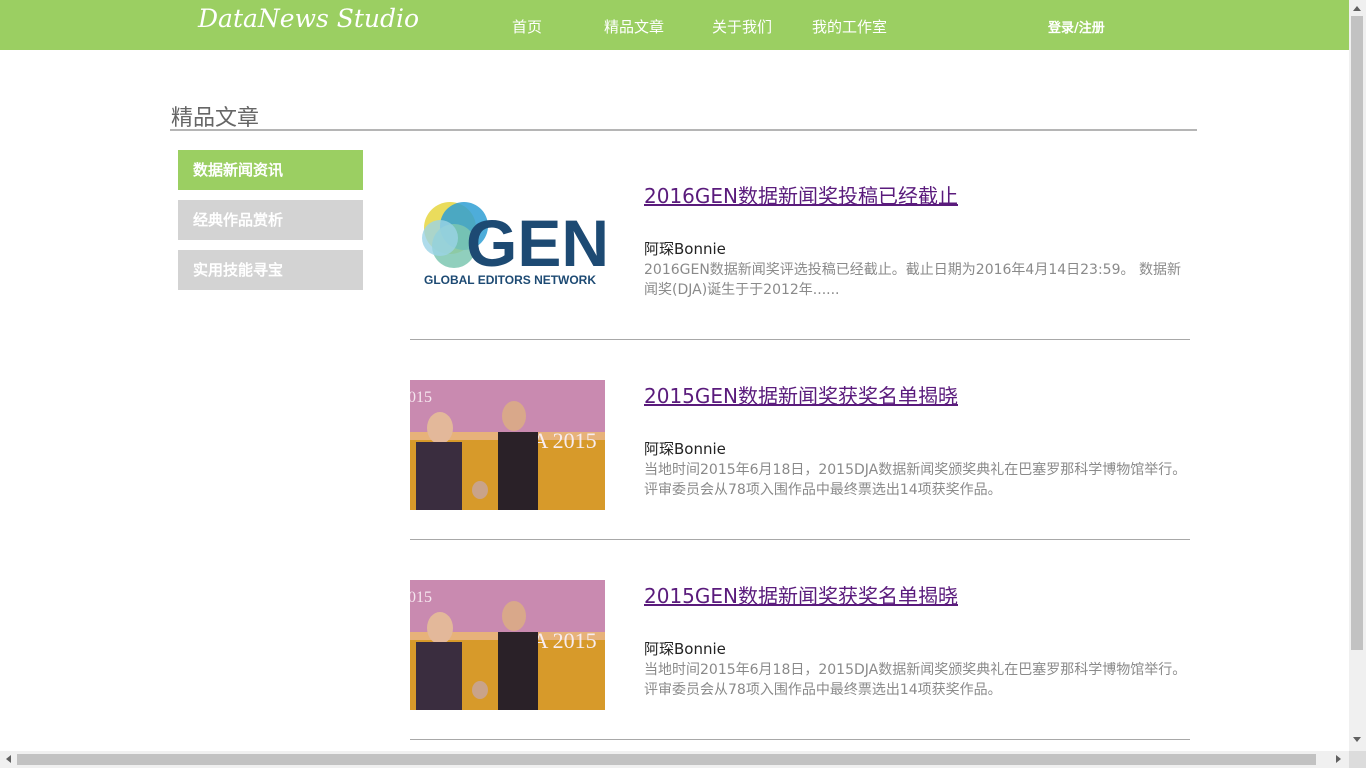 The width and height of the screenshot is (1366, 768). I want to click on horizontal-scrollbar, so click(674, 759).